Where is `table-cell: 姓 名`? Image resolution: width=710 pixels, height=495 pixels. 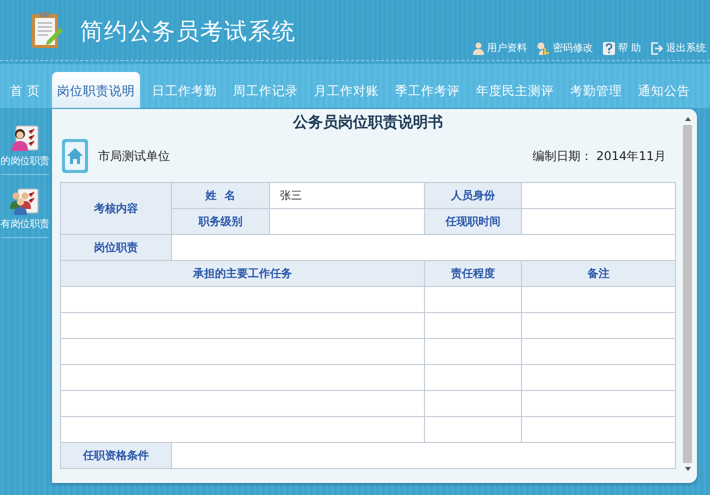 table-cell: 姓 名 is located at coordinates (221, 195).